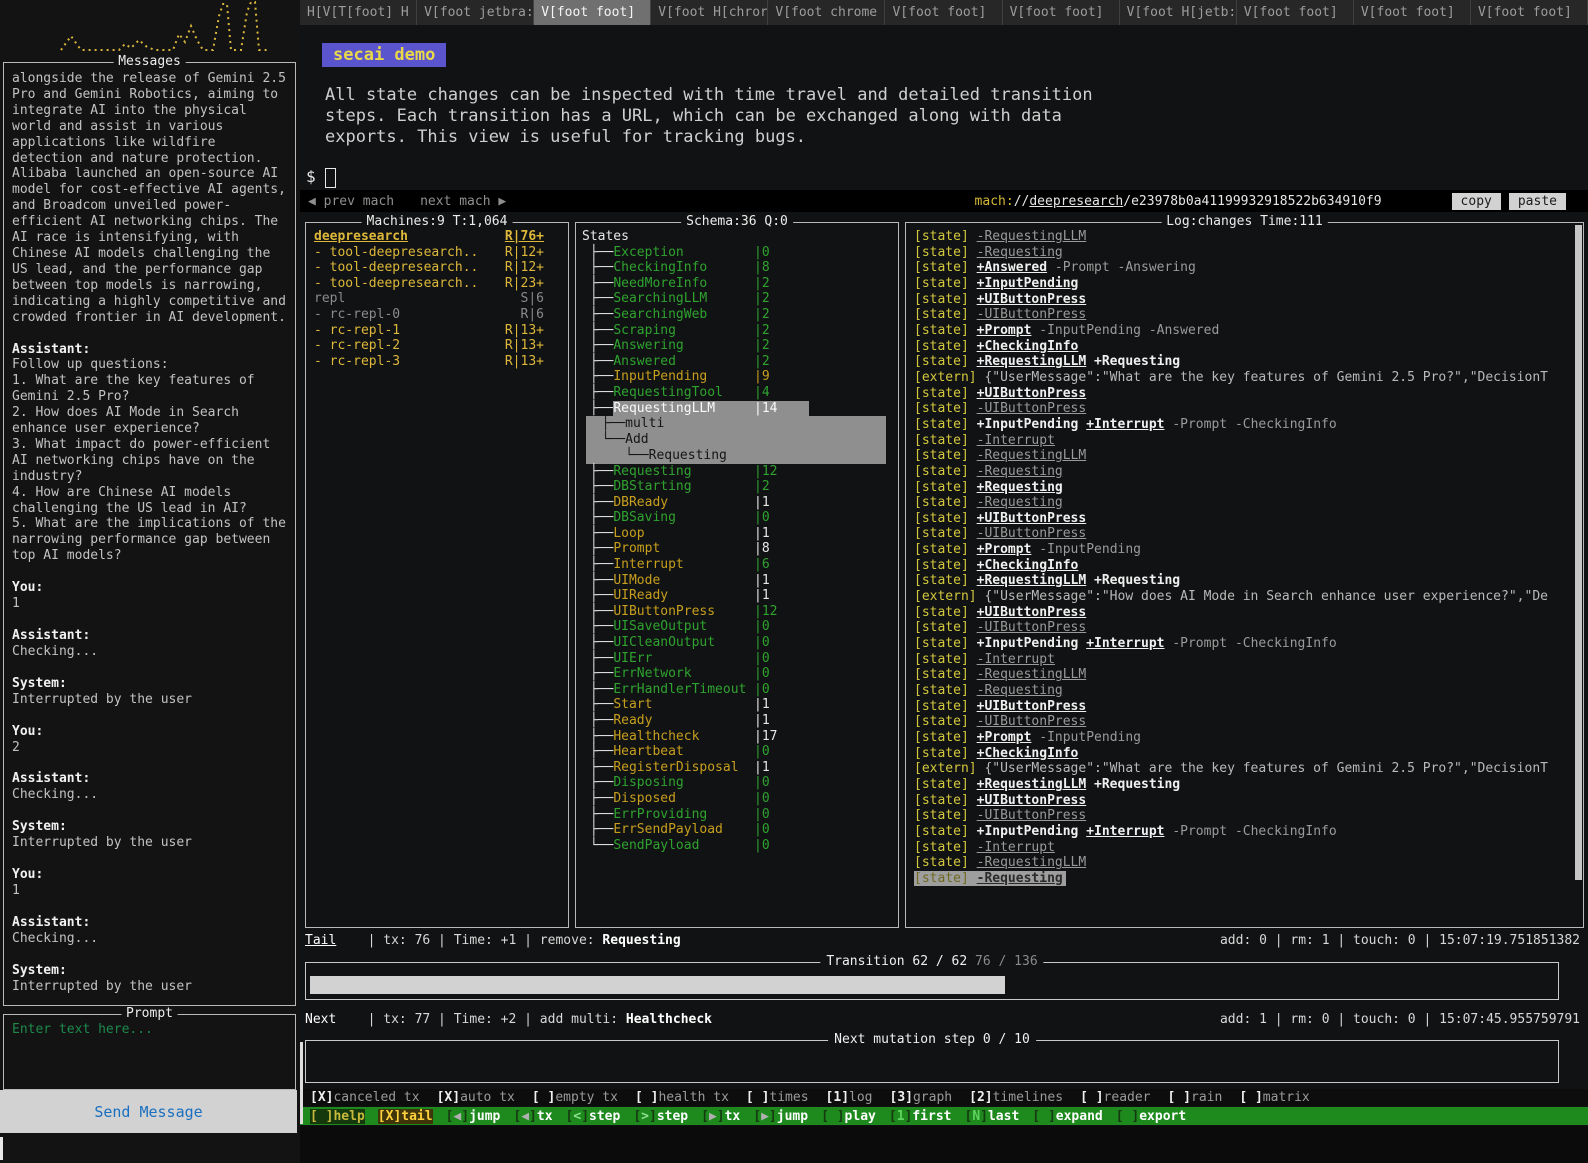 The width and height of the screenshot is (1588, 1163). What do you see at coordinates (1016, 1097) in the screenshot?
I see `toolbar-item-timelines: [2]timelines` at bounding box center [1016, 1097].